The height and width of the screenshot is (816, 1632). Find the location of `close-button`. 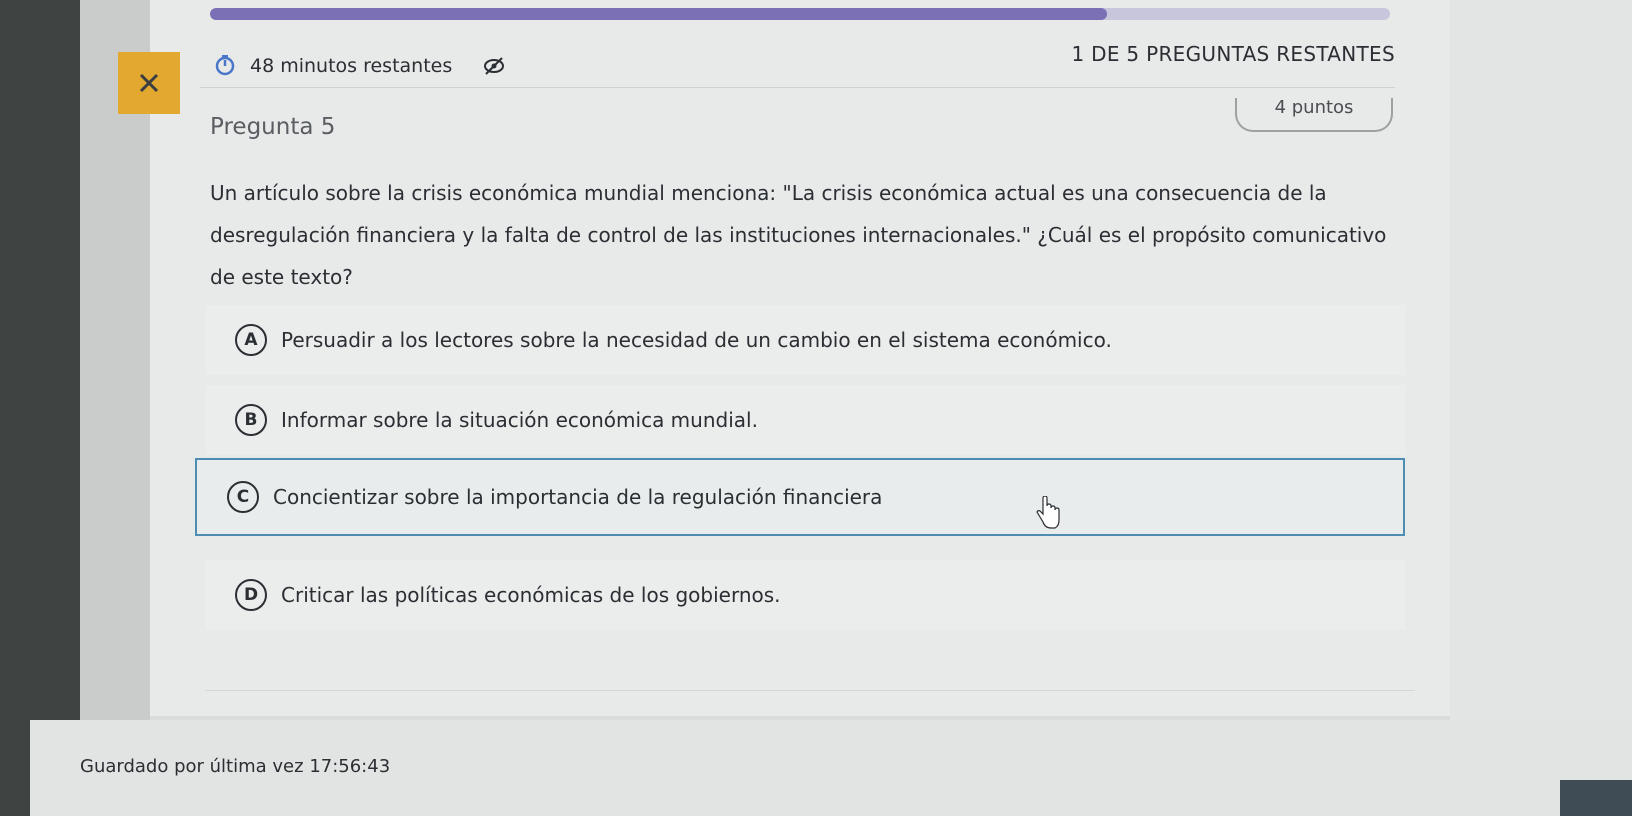

close-button is located at coordinates (149, 83).